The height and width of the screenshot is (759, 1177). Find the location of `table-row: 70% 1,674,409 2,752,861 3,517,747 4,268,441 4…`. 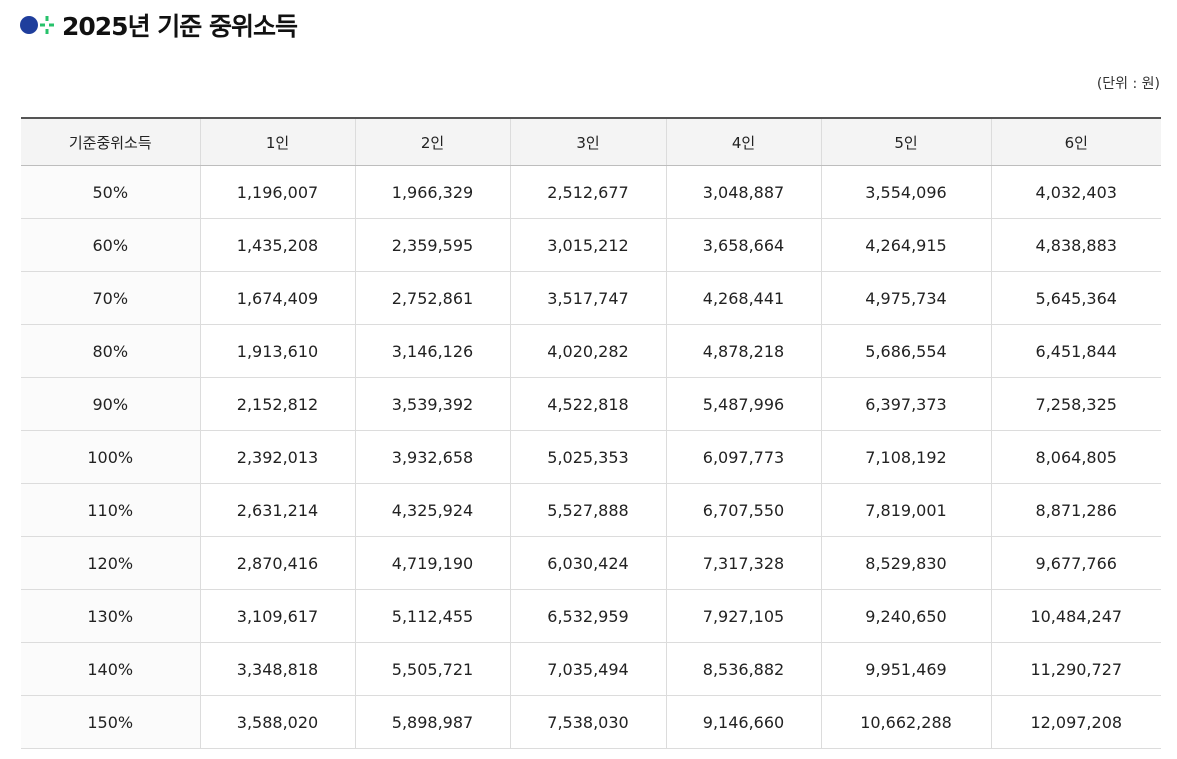

table-row: 70% 1,674,409 2,752,861 3,517,747 4,268,441 4… is located at coordinates (591, 298).